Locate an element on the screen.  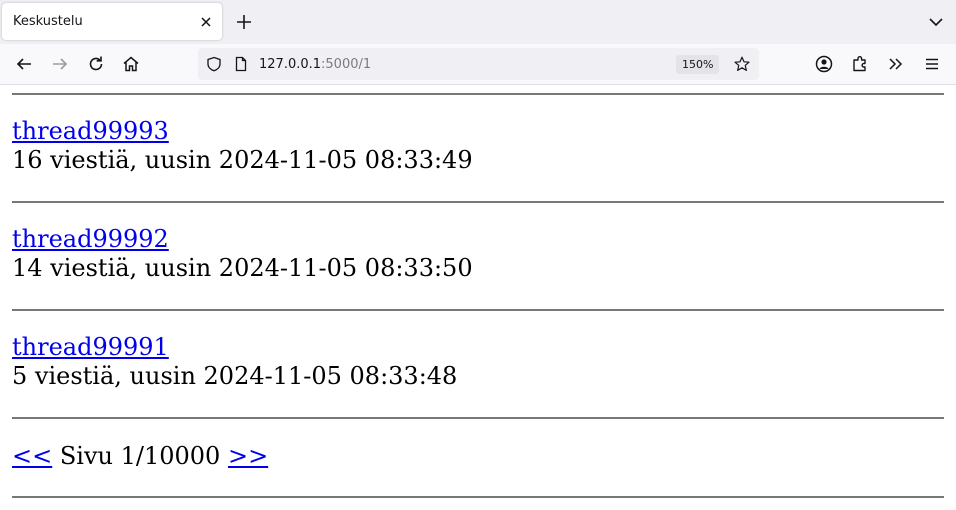
page-icon is located at coordinates (241, 64).